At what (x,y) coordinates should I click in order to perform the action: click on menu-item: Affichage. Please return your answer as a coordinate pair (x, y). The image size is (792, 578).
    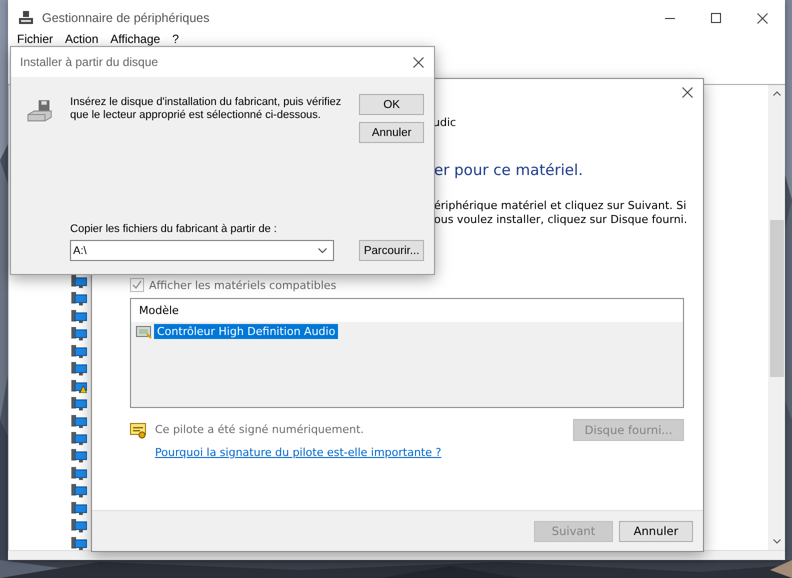
    Looking at the image, I should click on (135, 39).